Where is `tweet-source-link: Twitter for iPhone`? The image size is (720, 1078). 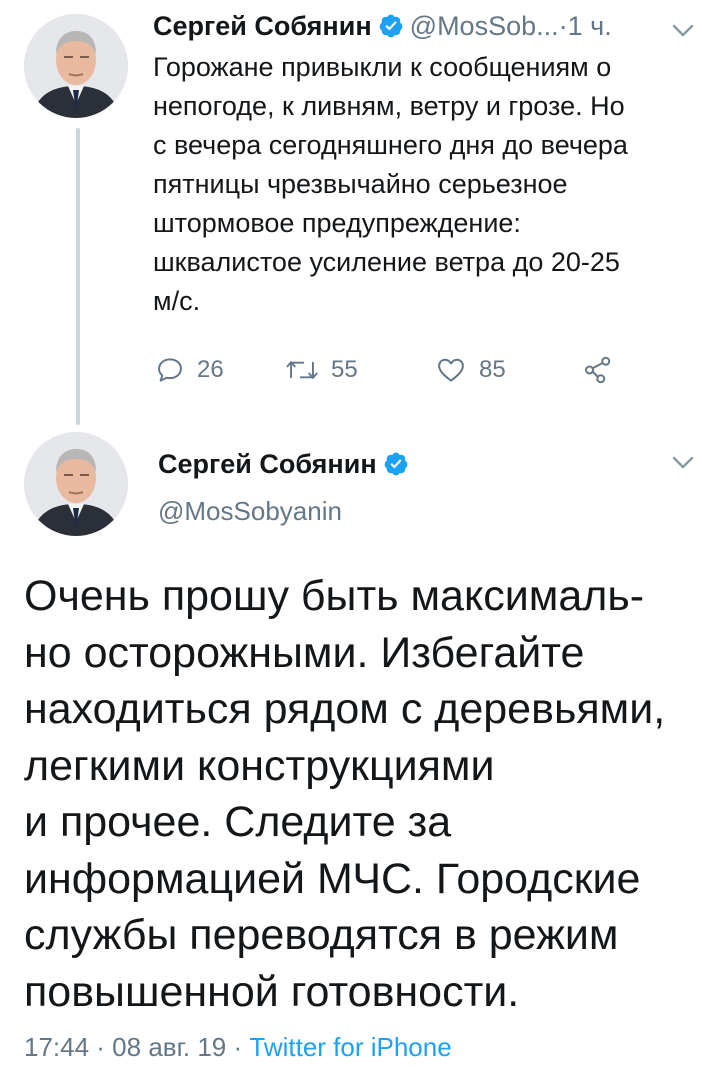
tweet-source-link: Twitter for iPhone is located at coordinates (350, 1047).